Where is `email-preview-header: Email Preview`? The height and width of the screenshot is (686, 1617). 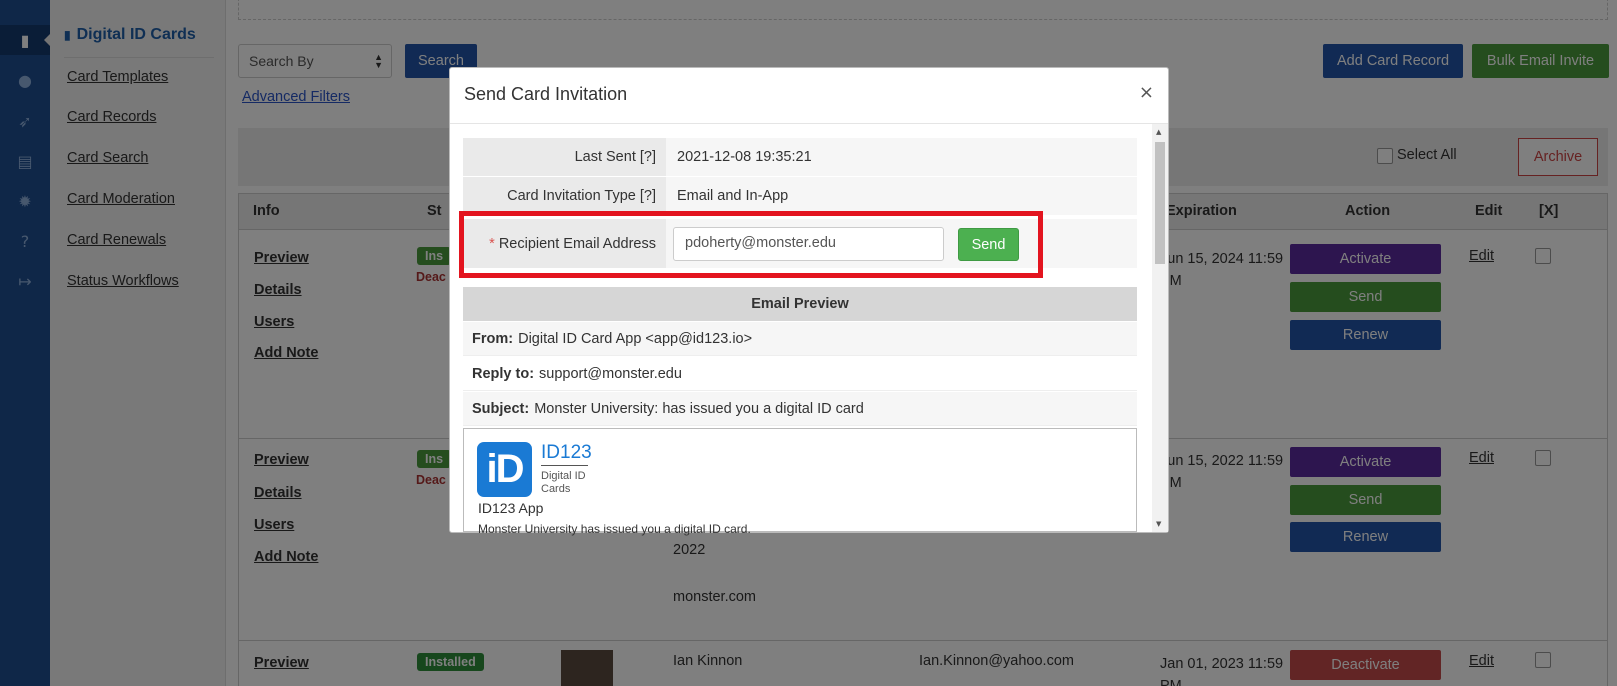
email-preview-header: Email Preview is located at coordinates (800, 304).